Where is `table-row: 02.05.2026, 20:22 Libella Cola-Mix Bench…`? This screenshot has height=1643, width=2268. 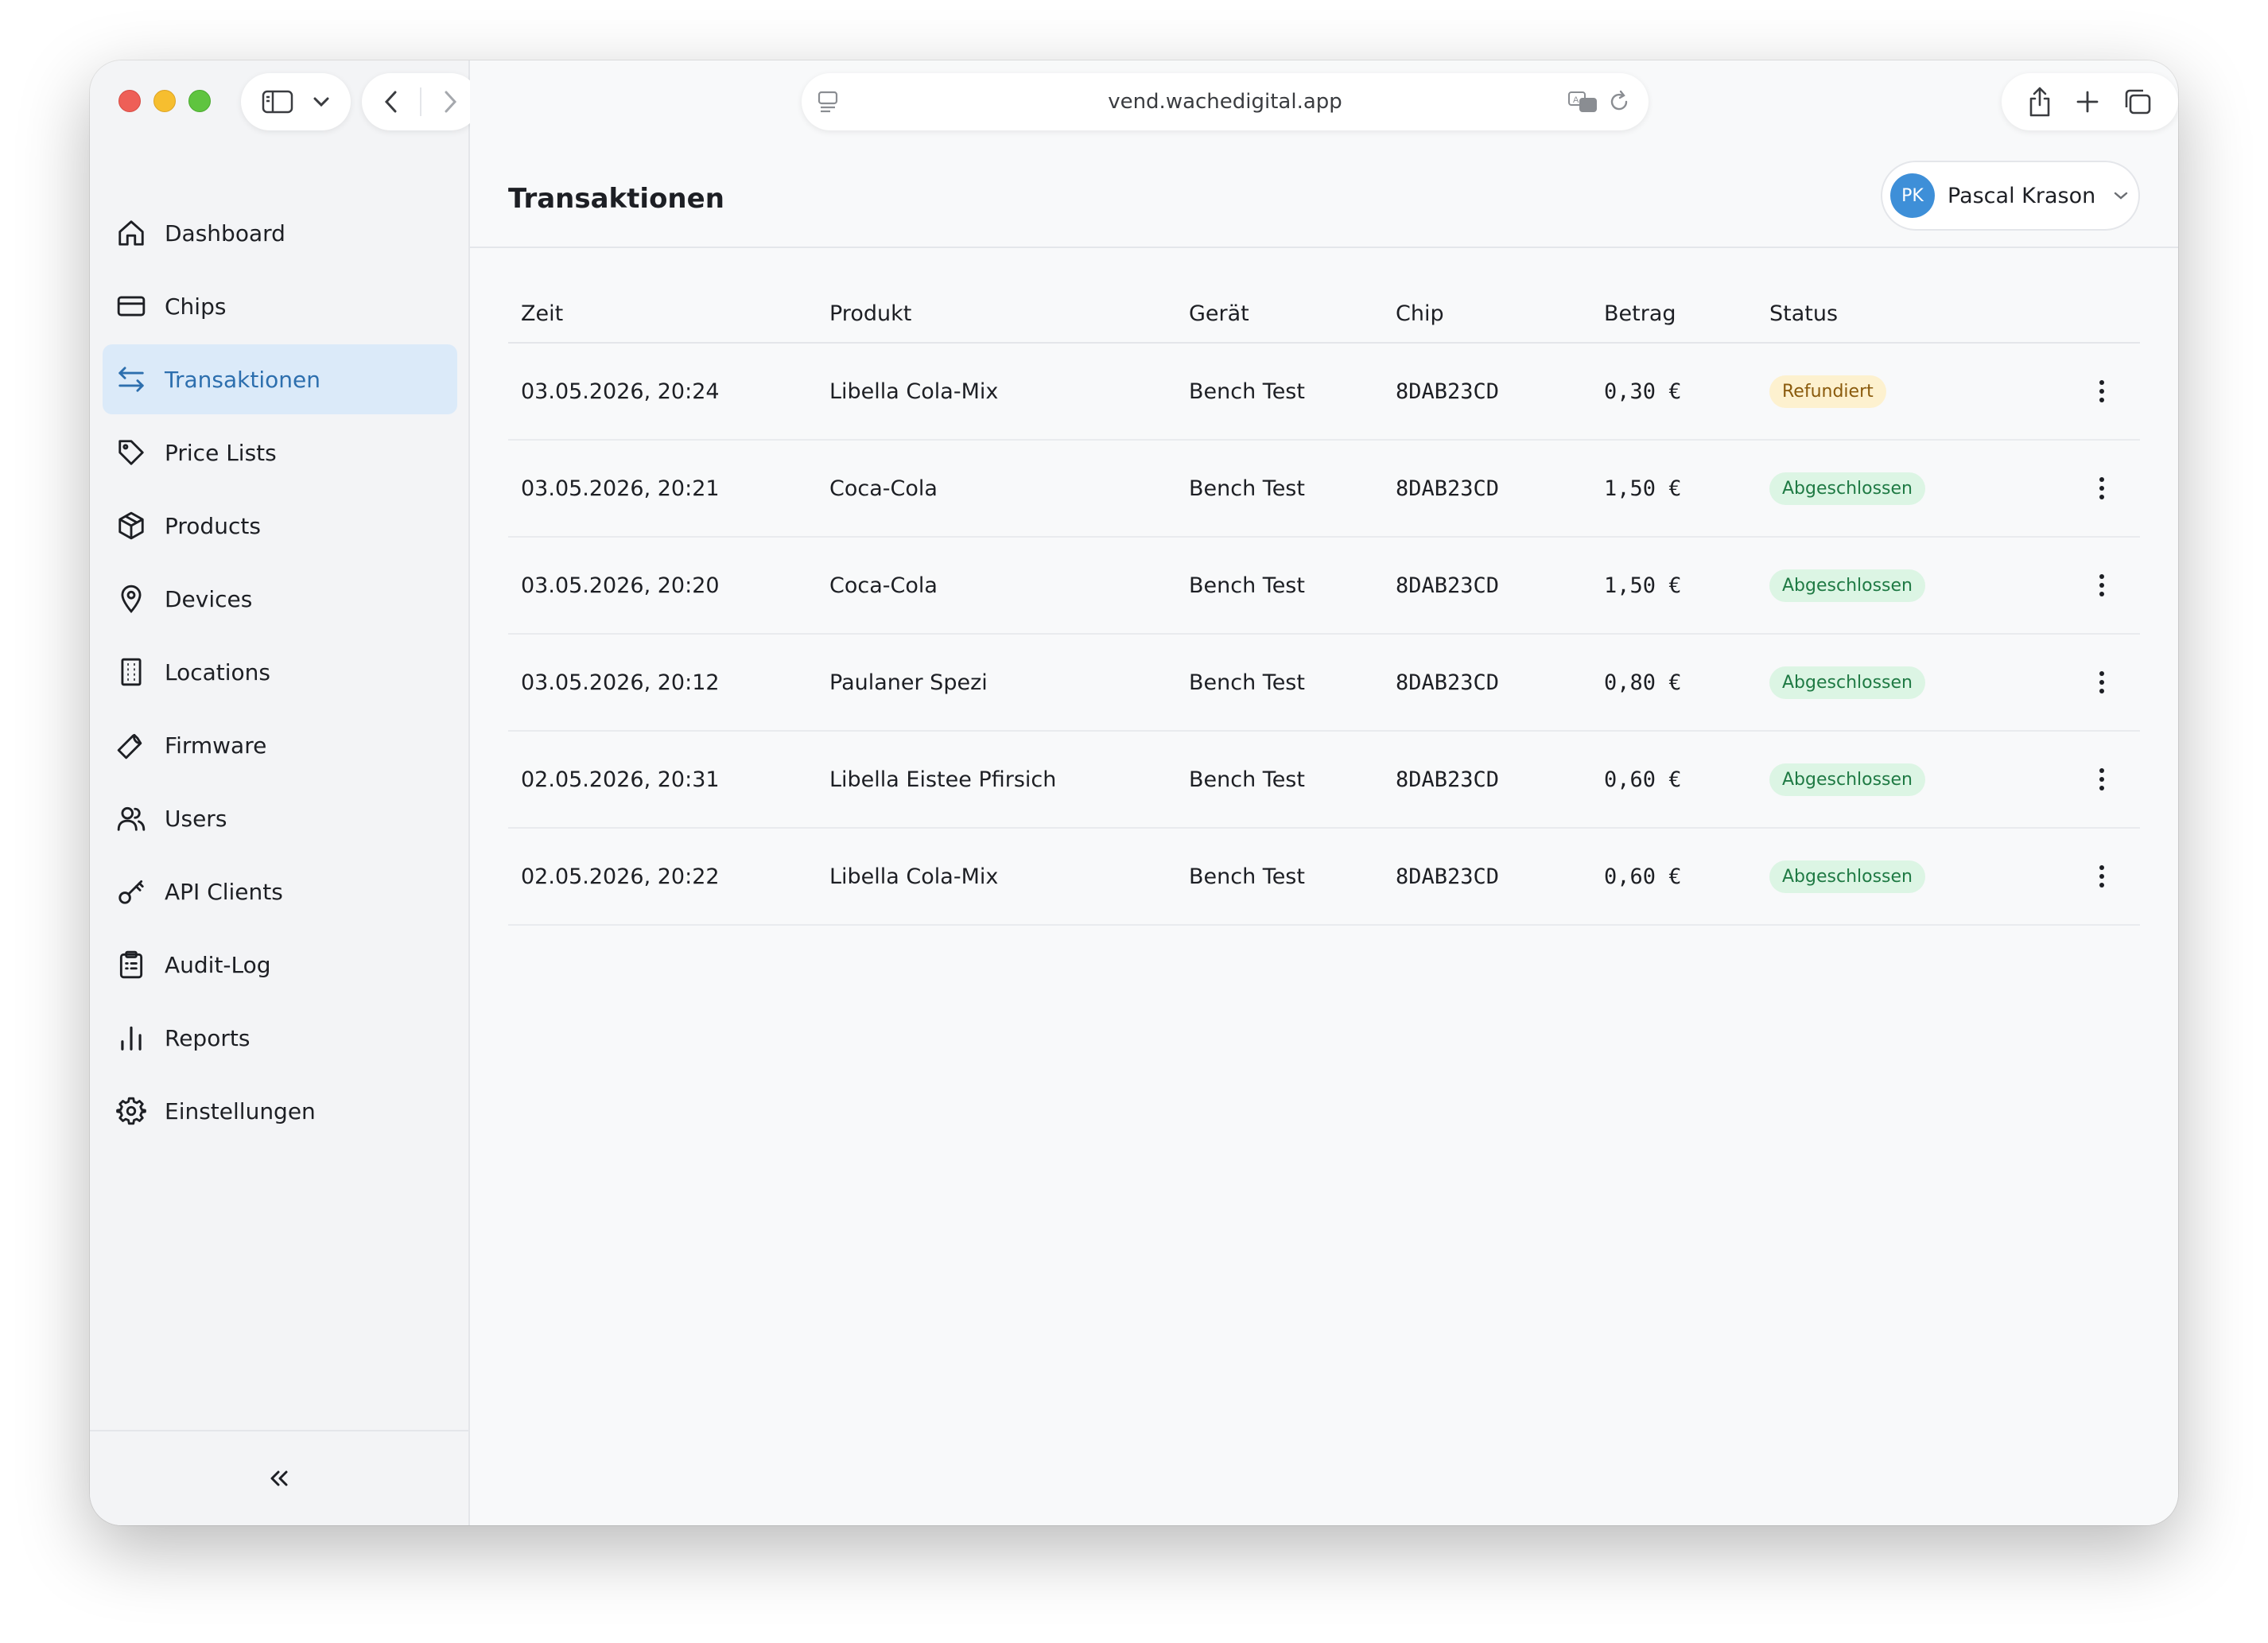 table-row: 02.05.2026, 20:22 Libella Cola-Mix Bench… is located at coordinates (1324, 878).